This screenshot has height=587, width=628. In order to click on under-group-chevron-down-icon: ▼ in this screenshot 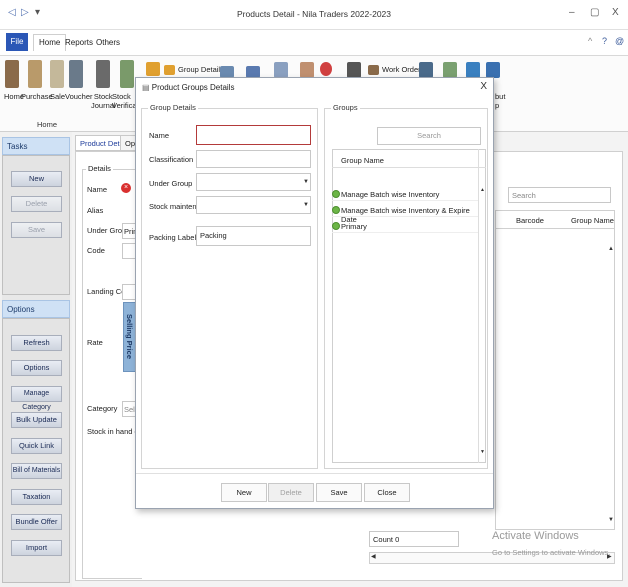, I will do `click(306, 182)`.